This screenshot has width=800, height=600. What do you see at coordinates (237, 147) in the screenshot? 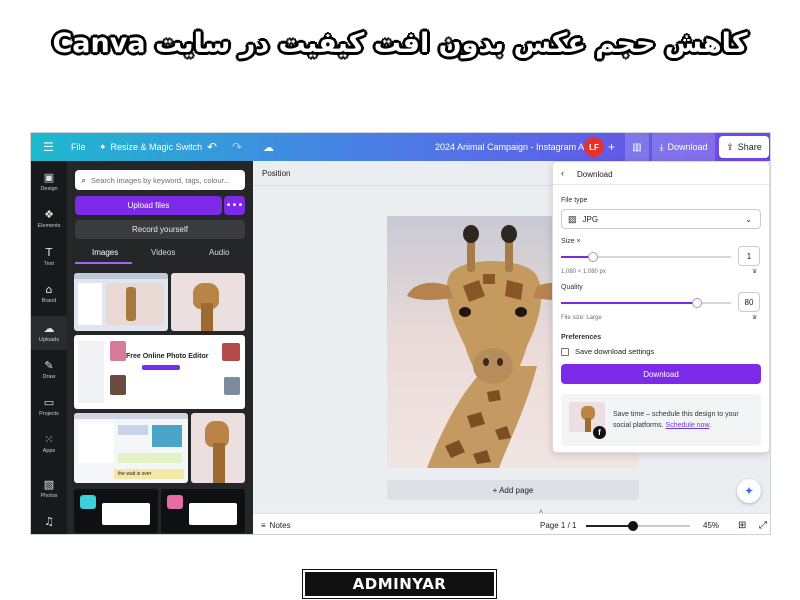
I see `redo-icon: ↷` at bounding box center [237, 147].